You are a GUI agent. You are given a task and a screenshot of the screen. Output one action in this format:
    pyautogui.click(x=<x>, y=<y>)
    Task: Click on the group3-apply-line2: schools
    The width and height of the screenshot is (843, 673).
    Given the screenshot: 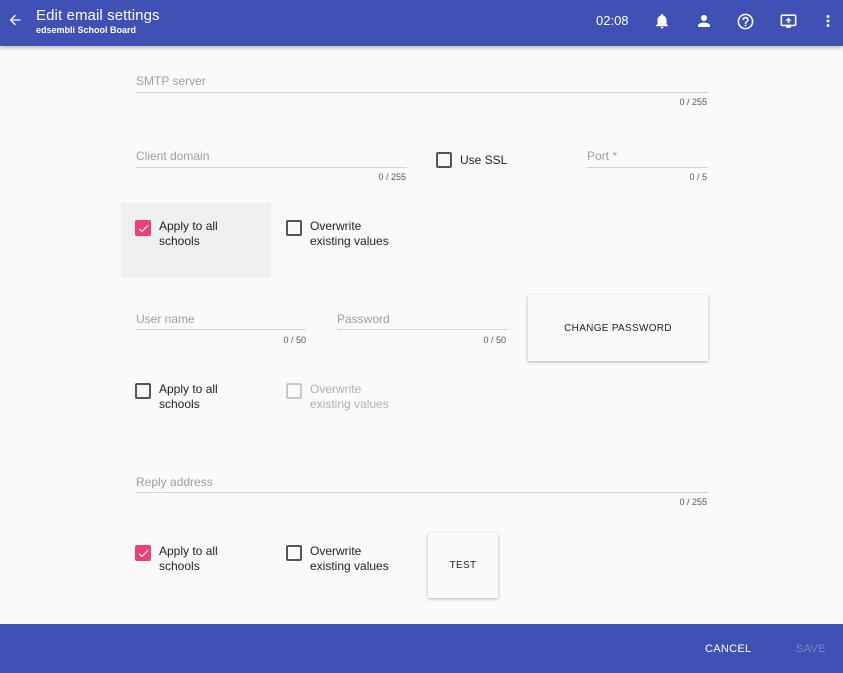 What is the action you would take?
    pyautogui.click(x=179, y=566)
    